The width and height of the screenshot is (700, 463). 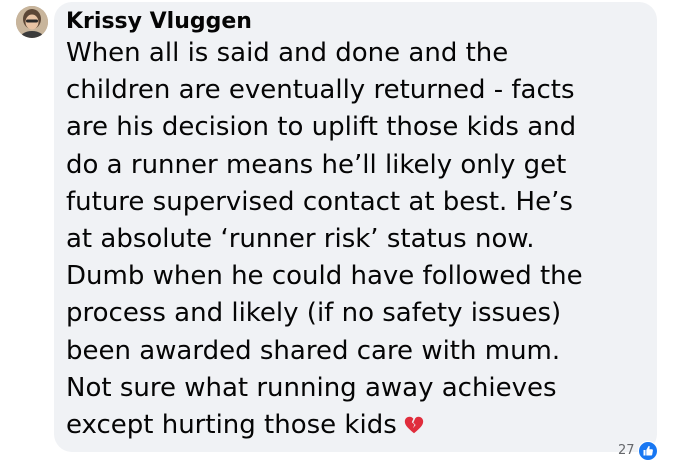 What do you see at coordinates (314, 313) in the screenshot?
I see `comment-line: process and likely (if no safety issues)` at bounding box center [314, 313].